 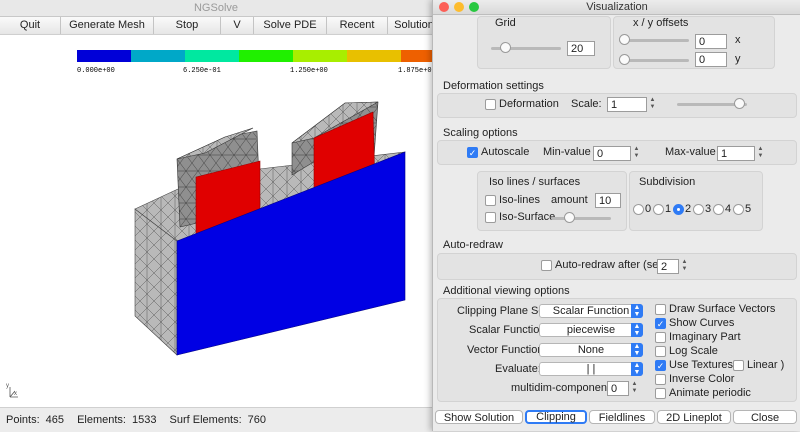 What do you see at coordinates (660, 365) in the screenshot?
I see `use-textures-checkbox: ✓` at bounding box center [660, 365].